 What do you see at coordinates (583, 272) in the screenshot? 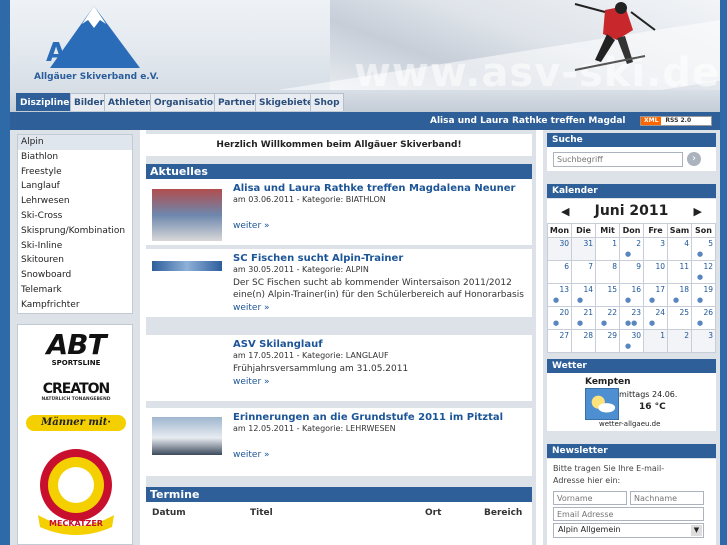
I see `calendar-day: 7` at bounding box center [583, 272].